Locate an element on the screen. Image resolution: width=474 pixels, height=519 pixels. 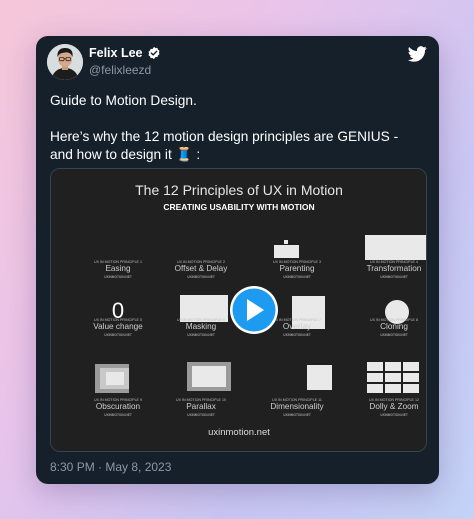
tweet-timestamp: 8:30 PM · May 8, 2023 is located at coordinates (110, 467).